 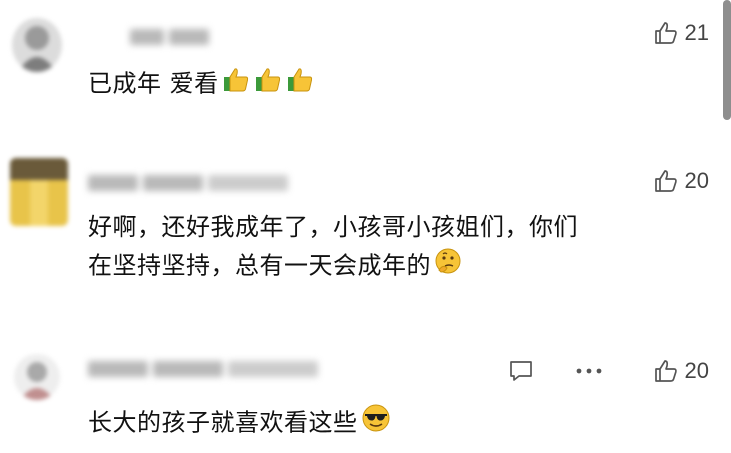 I want to click on comment-body-line-text: 在坚持坚持，总有一天会成年的, so click(x=259, y=265).